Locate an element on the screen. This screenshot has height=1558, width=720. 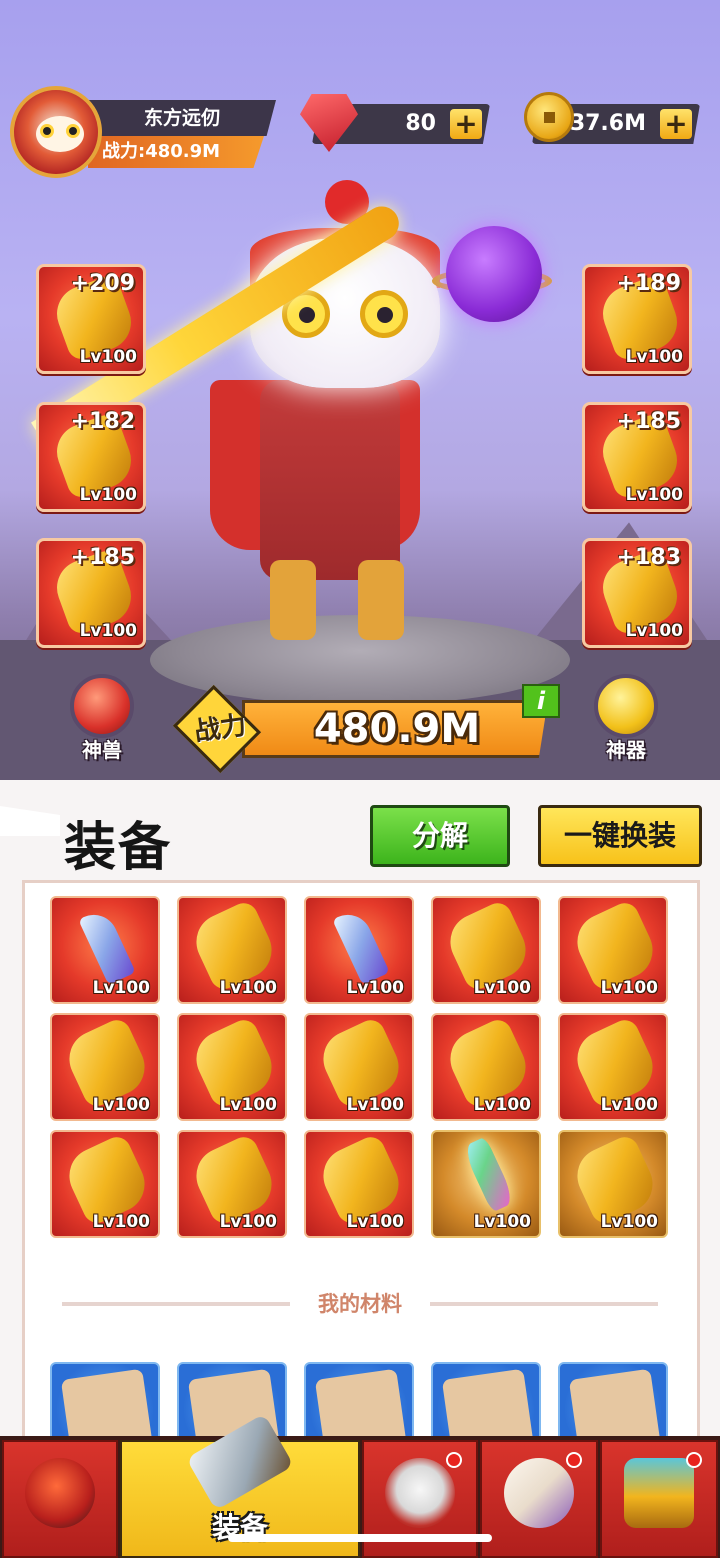
rainbow-sword-icon is located at coordinates (488, 1174).